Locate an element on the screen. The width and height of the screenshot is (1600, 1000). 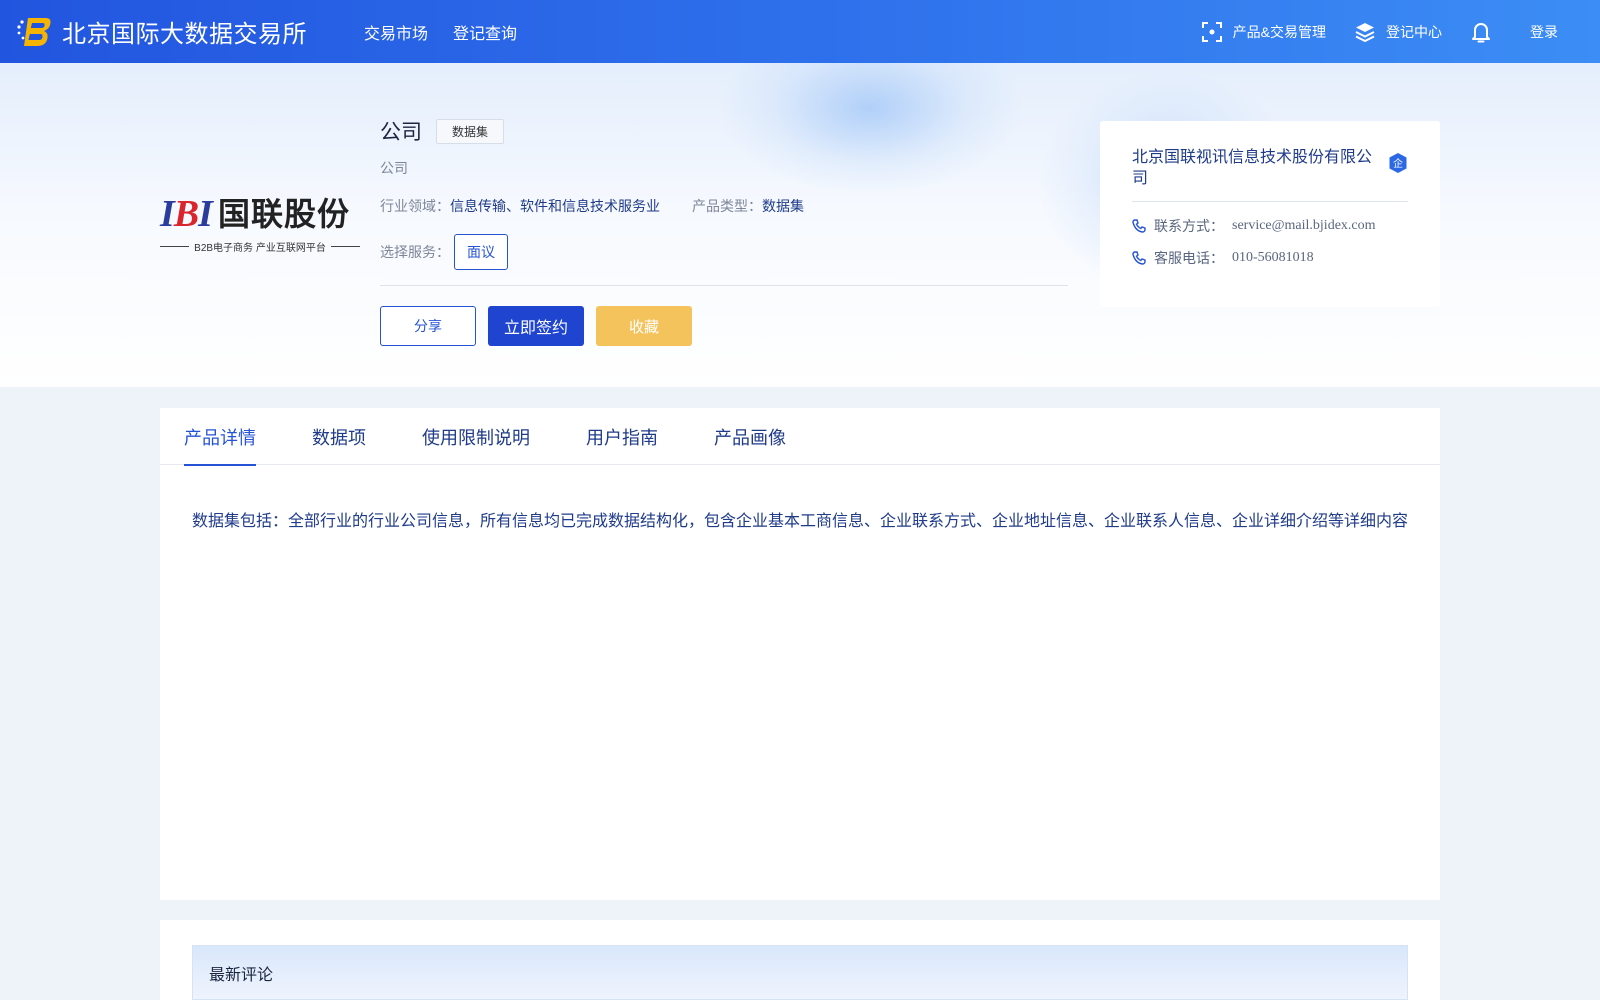
top-navigation-bar: 北京国际大数据交易所 交易市场 登记查询 产品&交易管理 登记中心 登录 is located at coordinates (800, 31).